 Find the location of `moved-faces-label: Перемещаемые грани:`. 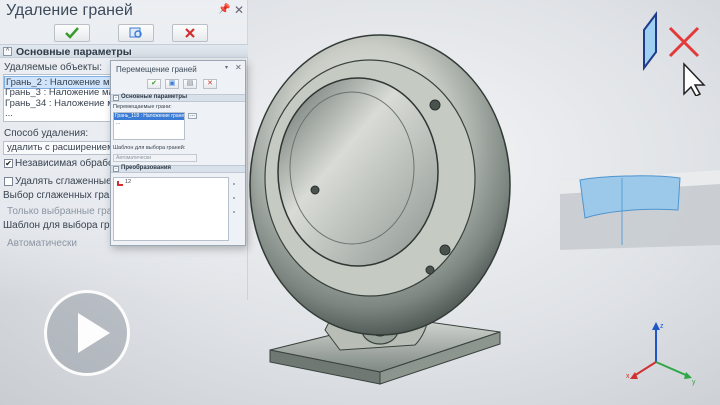

moved-faces-label: Перемещаемые грани: is located at coordinates (142, 107).